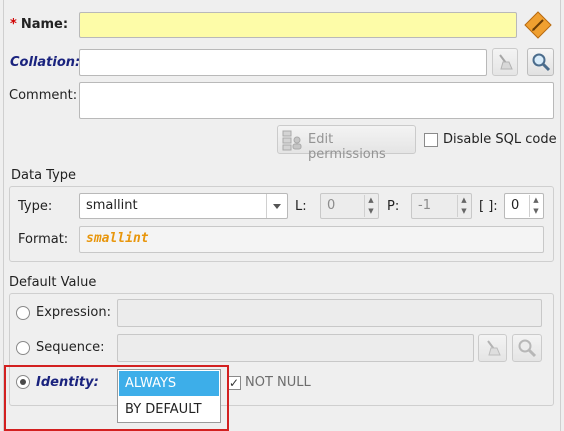  I want to click on expression-radio, so click(23, 313).